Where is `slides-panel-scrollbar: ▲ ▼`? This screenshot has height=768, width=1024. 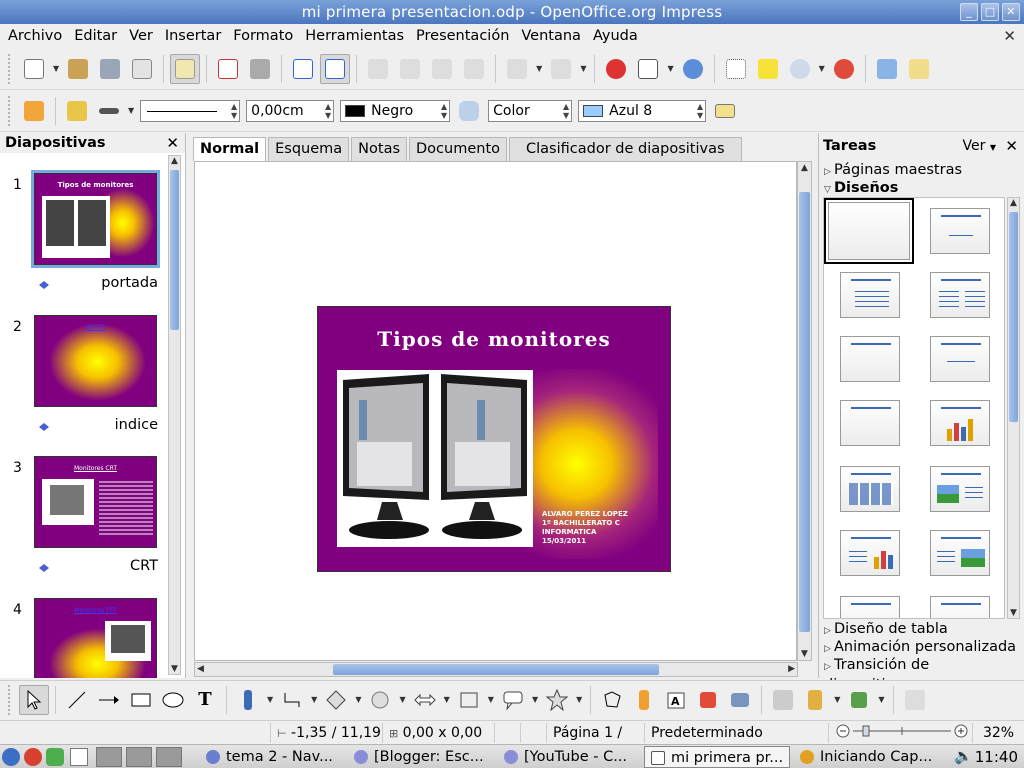
slides-panel-scrollbar: ▲ ▼ is located at coordinates (174, 415).